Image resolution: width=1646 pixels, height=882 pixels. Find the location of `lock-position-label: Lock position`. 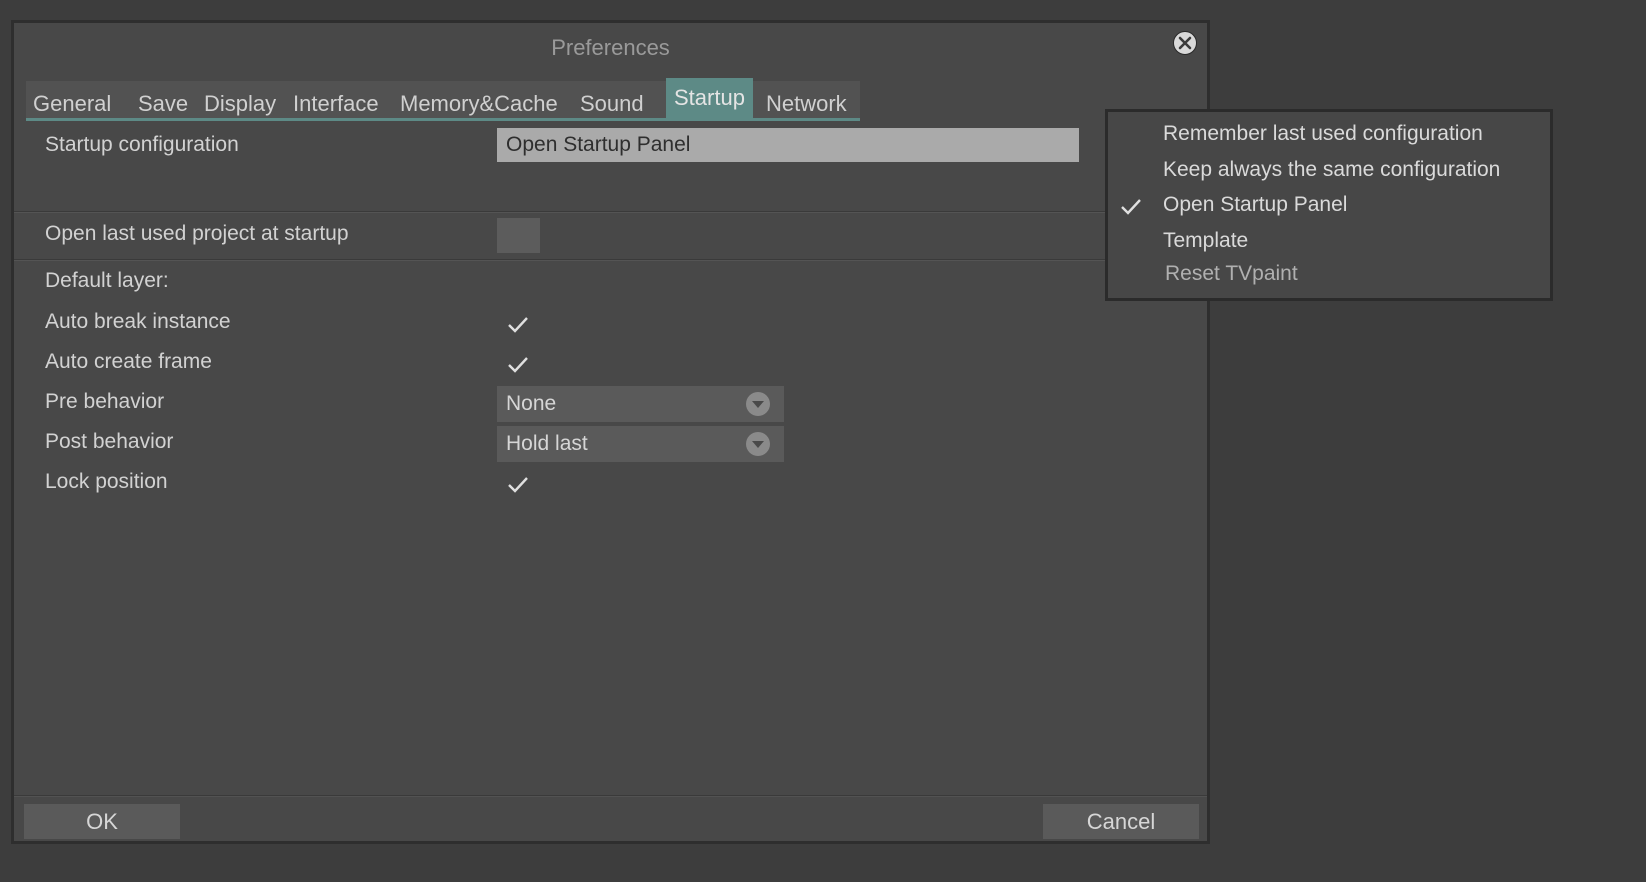

lock-position-label: Lock position is located at coordinates (106, 481).